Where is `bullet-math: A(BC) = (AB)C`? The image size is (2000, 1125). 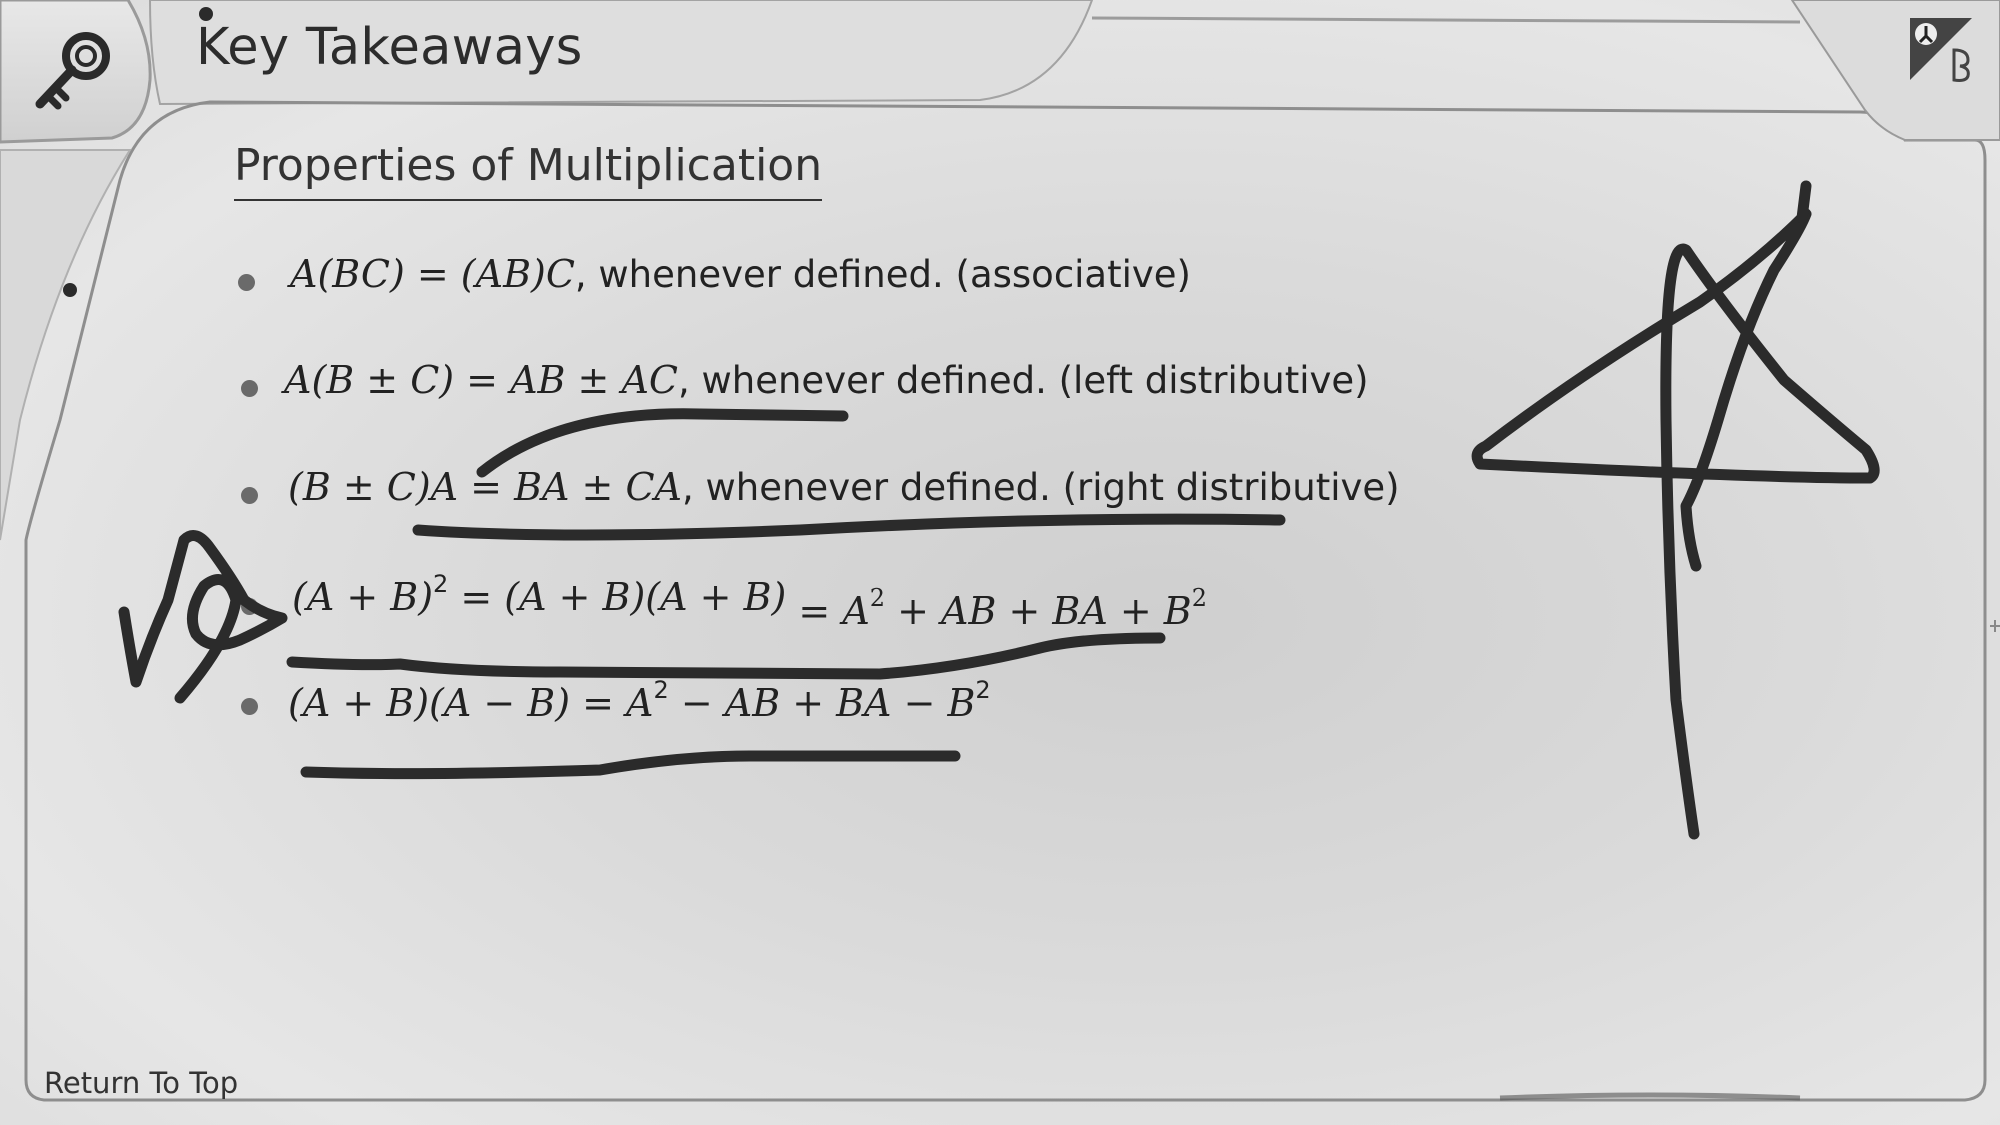
bullet-math: A(BC) = (AB)C is located at coordinates (432, 274).